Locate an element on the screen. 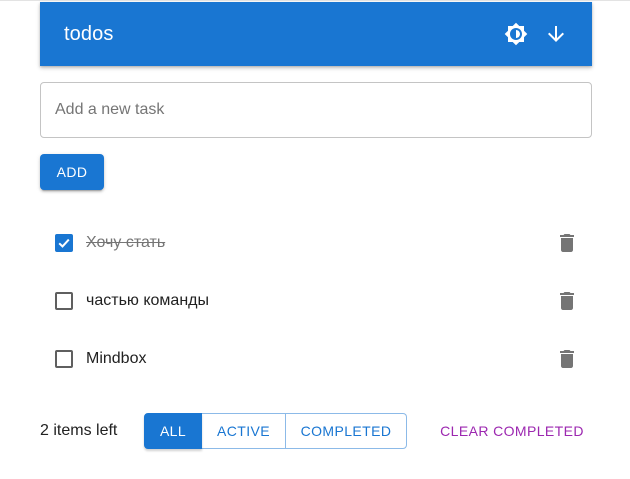  new-task-input is located at coordinates (316, 110).